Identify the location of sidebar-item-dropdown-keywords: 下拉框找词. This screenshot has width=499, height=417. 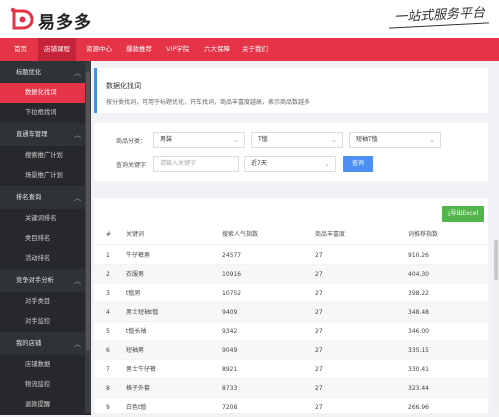
(45, 113).